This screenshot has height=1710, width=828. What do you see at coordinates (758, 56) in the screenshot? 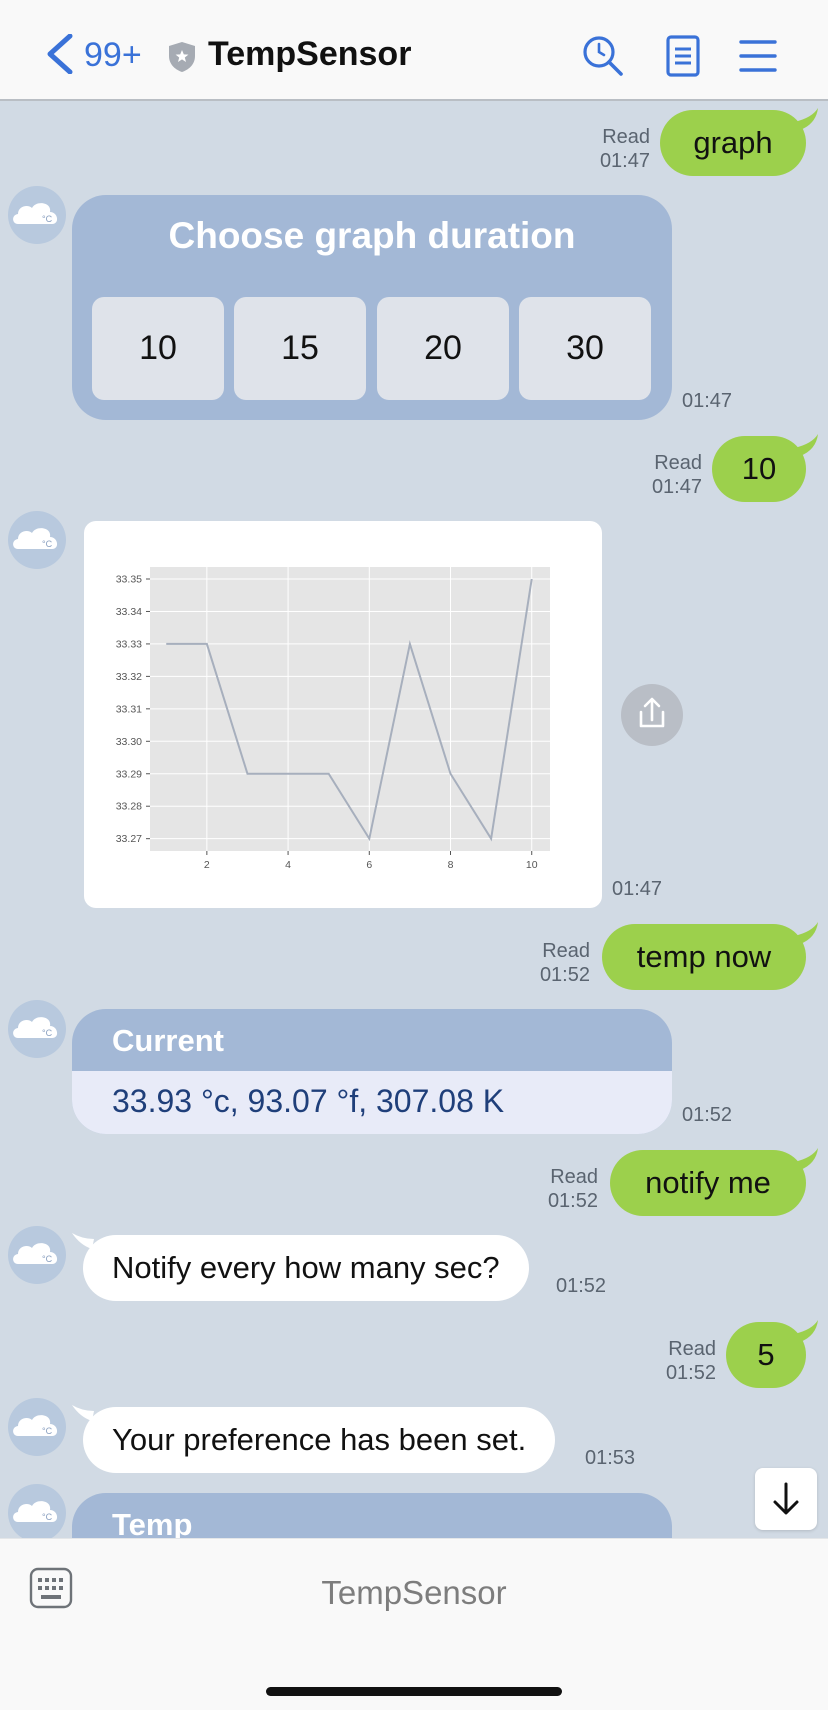
I see `menu-icon` at bounding box center [758, 56].